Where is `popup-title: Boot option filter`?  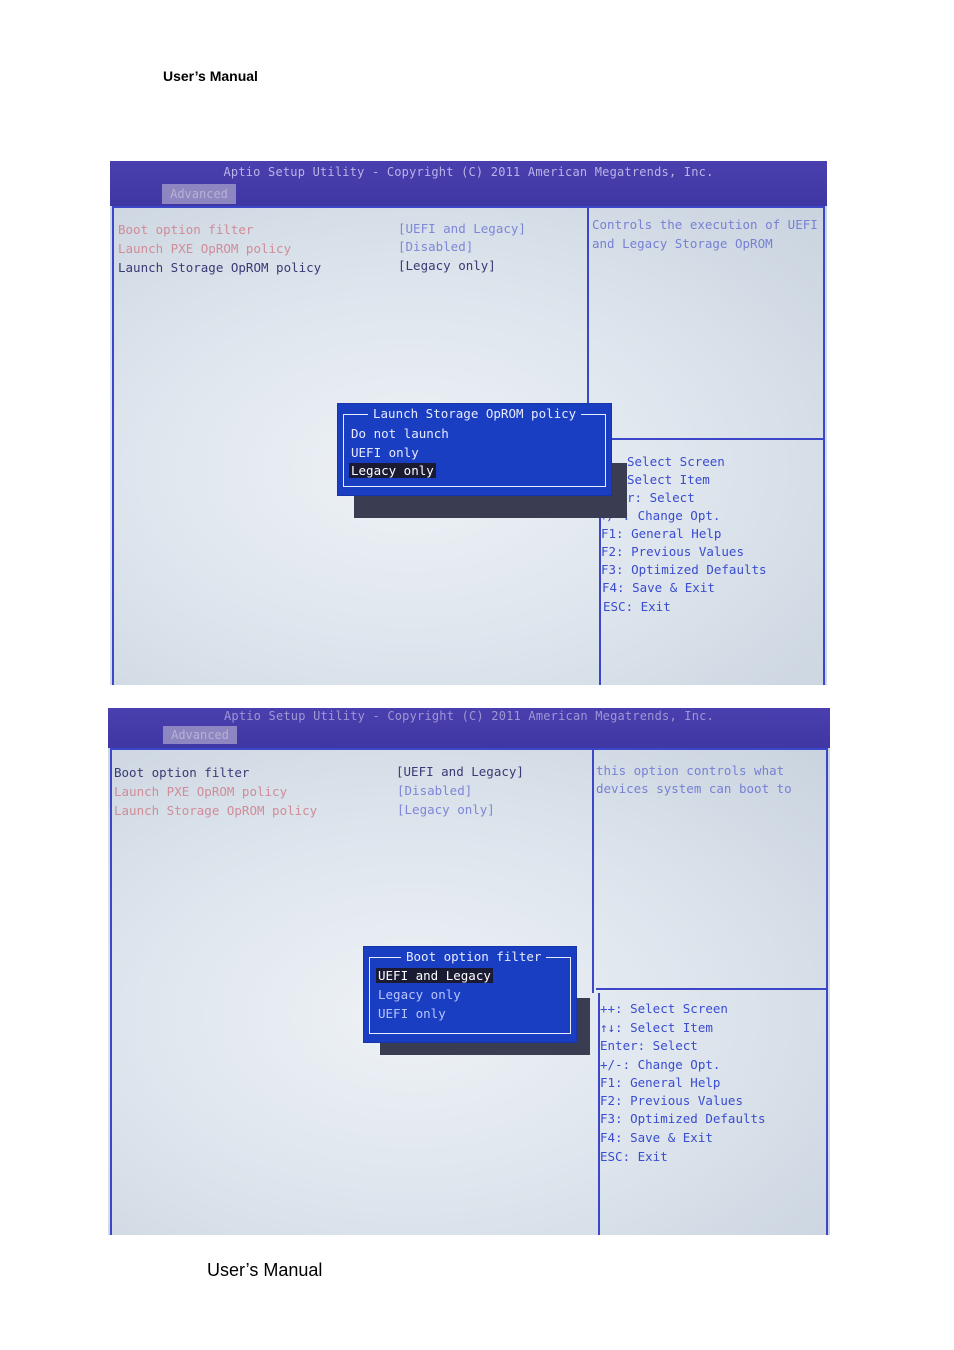
popup-title: Boot option filter is located at coordinates (474, 956).